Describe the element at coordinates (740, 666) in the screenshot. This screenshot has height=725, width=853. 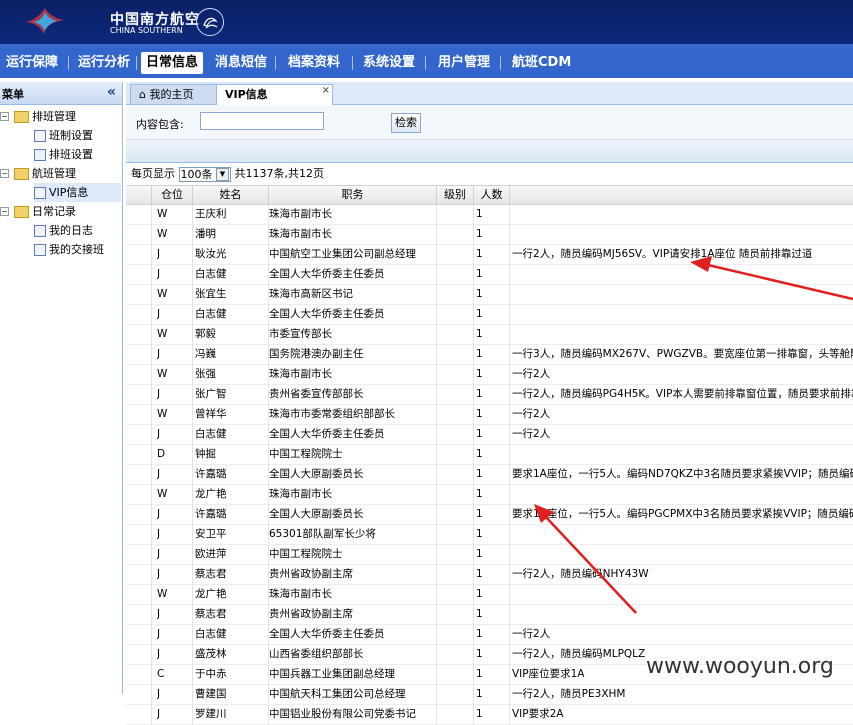
I see `watermark: www.wooyun.org` at that location.